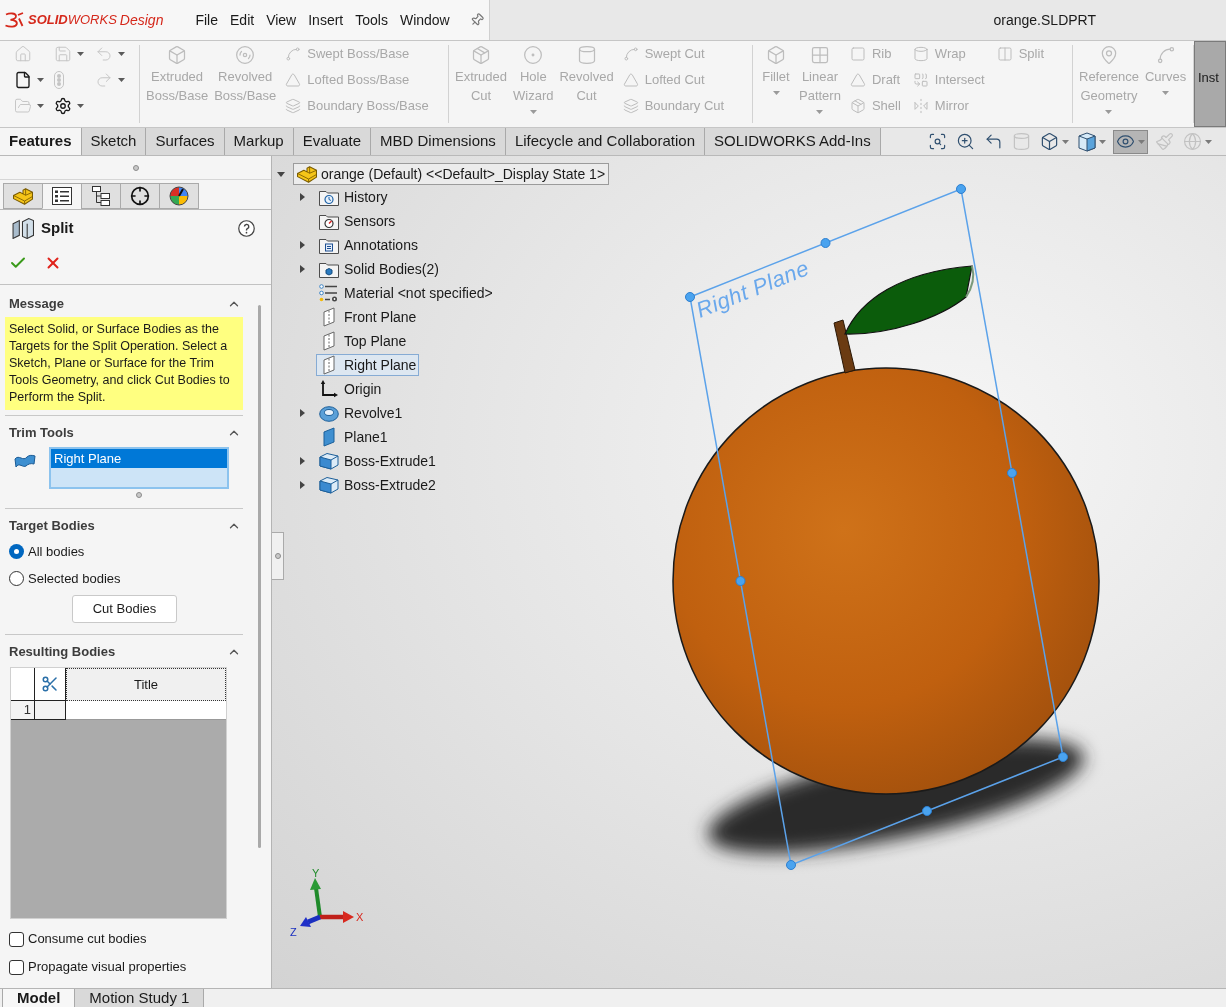 Image resolution: width=1226 pixels, height=1007 pixels. What do you see at coordinates (368, 365) in the screenshot?
I see `tree-item: Right Plane` at bounding box center [368, 365].